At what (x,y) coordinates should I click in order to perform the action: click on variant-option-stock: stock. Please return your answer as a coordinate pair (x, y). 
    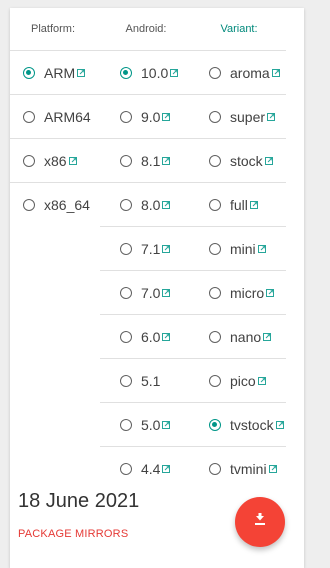
    Looking at the image, I should click on (241, 160).